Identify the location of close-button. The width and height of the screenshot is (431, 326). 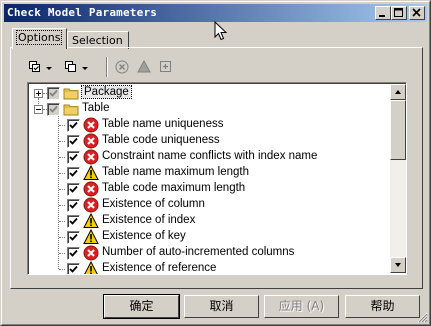
(417, 13).